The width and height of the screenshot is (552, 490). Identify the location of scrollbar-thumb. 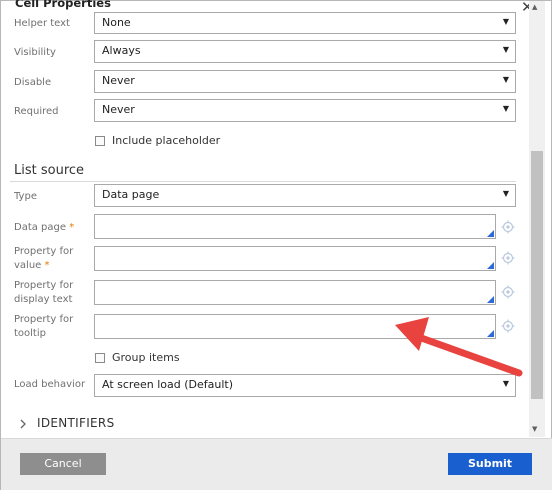
(537, 275).